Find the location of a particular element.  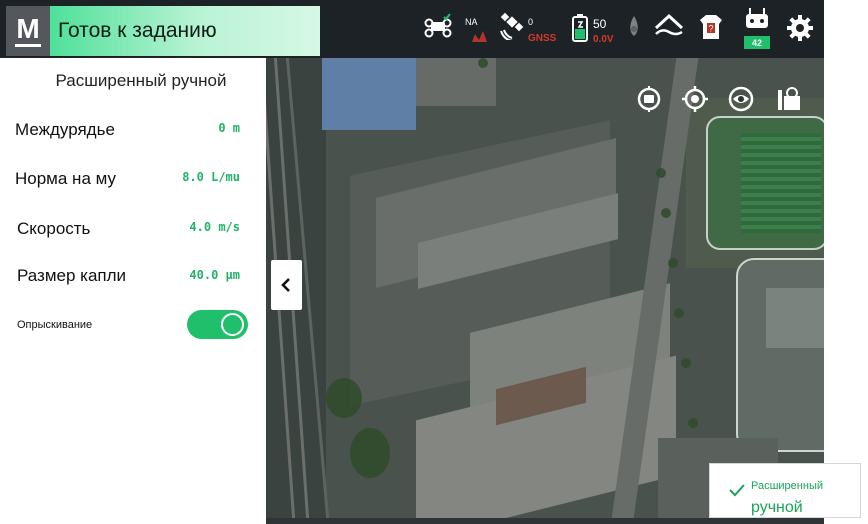

app-logo: M is located at coordinates (28, 31).